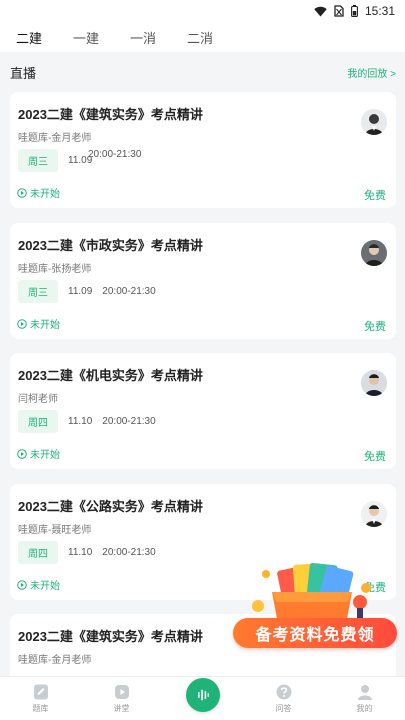  Describe the element at coordinates (23, 73) in the screenshot. I see `section-title: 直播` at that location.